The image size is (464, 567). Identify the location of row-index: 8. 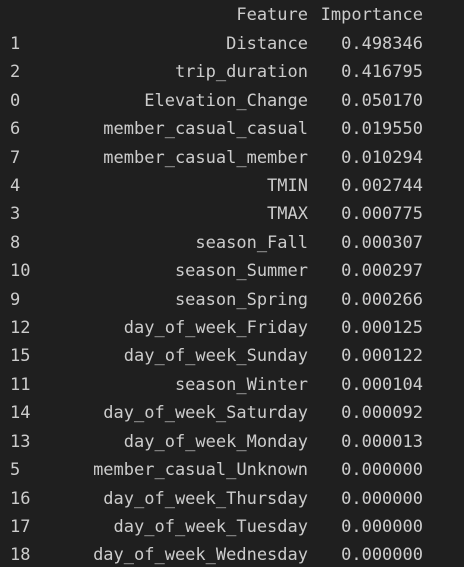
(15, 242).